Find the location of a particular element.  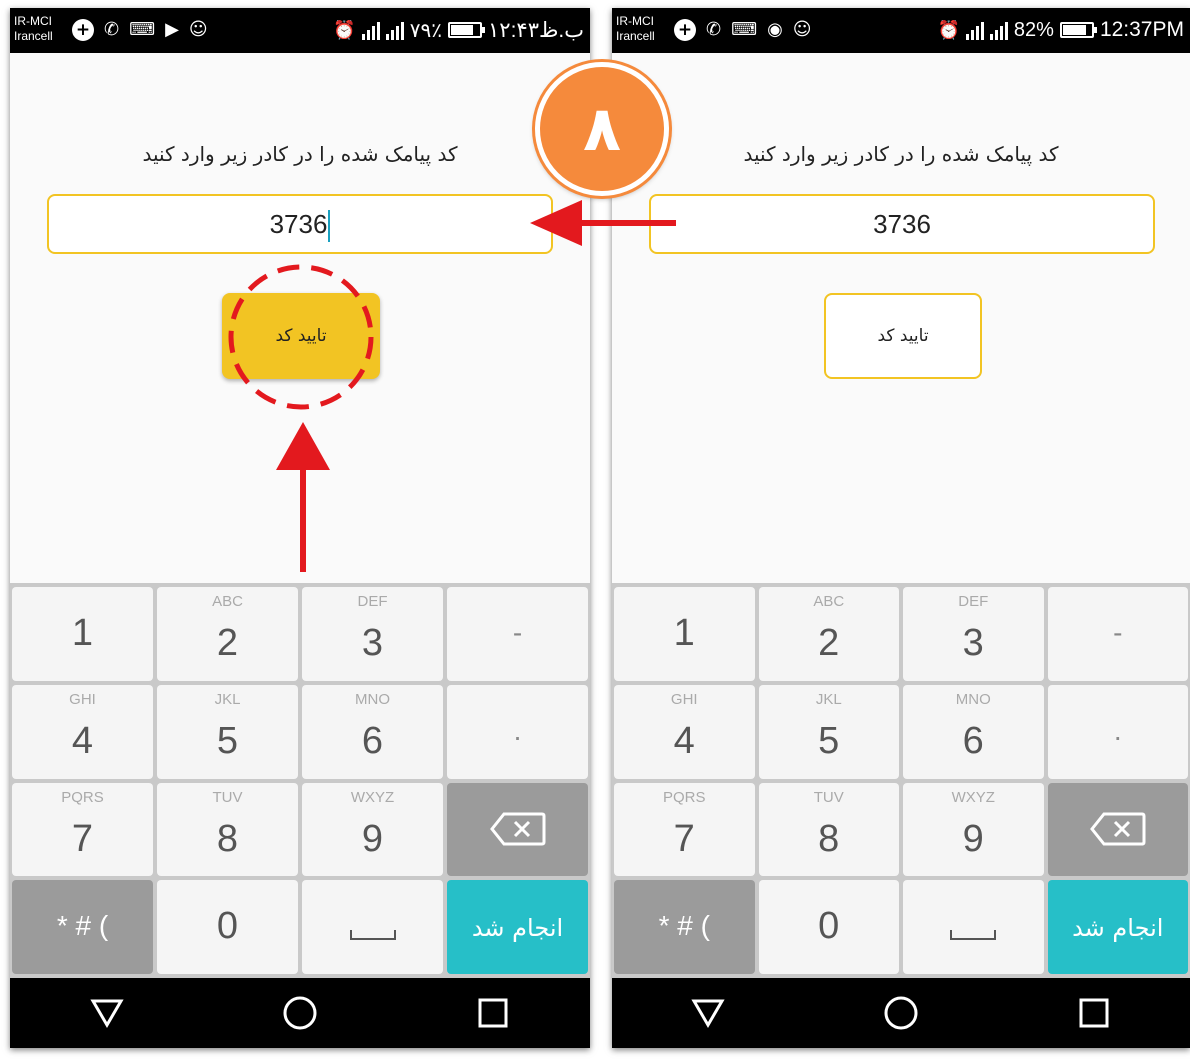

status-bar: IR-MCI Irancell + ✆ ⌨ ◉ ☺ ⏰ 82% 12:37PM is located at coordinates (901, 30).